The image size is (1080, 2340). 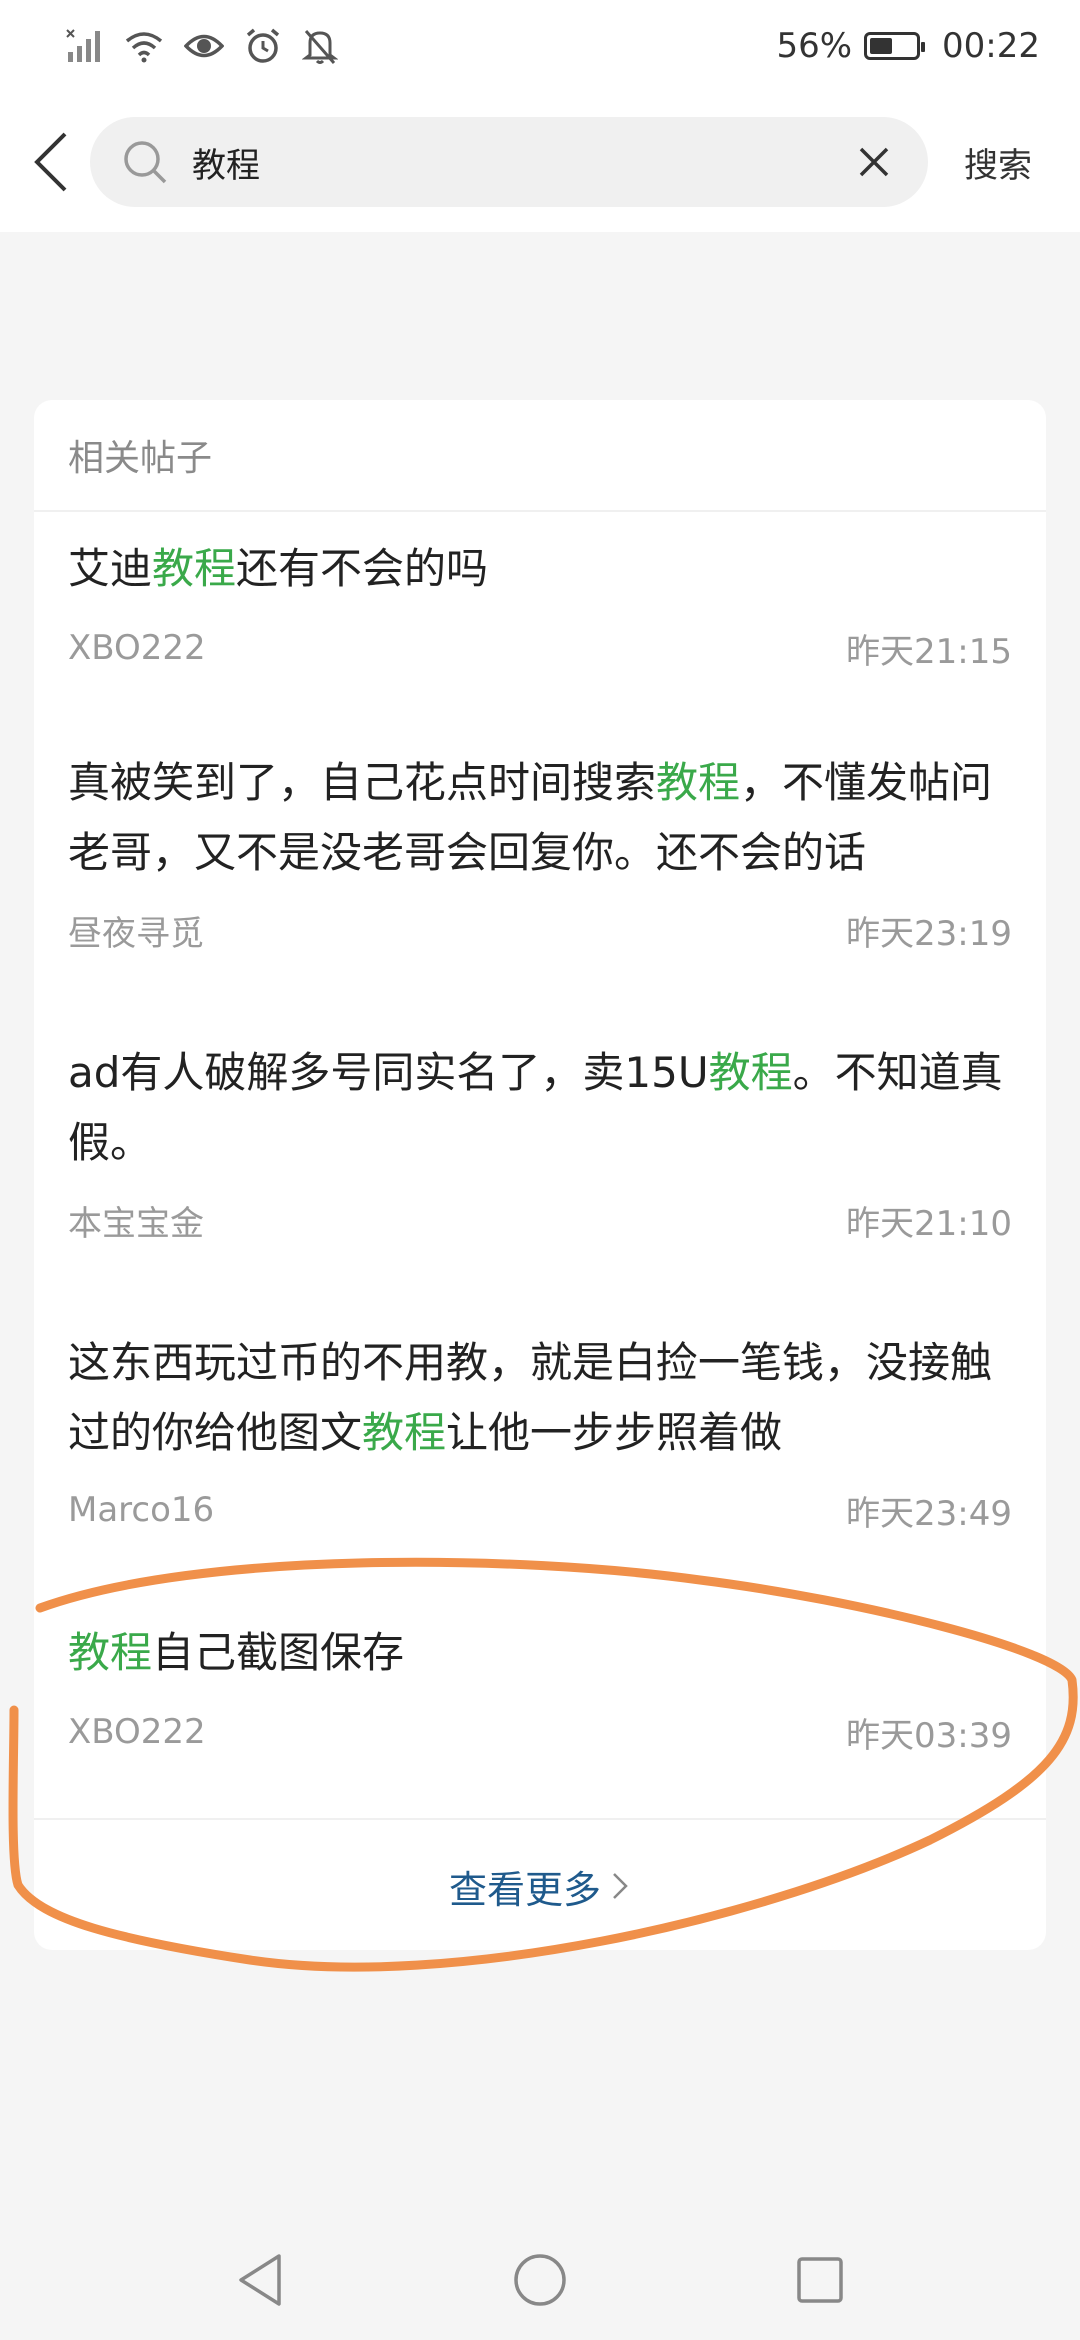 I want to click on post-item: ad有人破解多号同实名了，卖15U教程。不知道真假。 本宝宝金 昨天21:10, so click(x=540, y=1165).